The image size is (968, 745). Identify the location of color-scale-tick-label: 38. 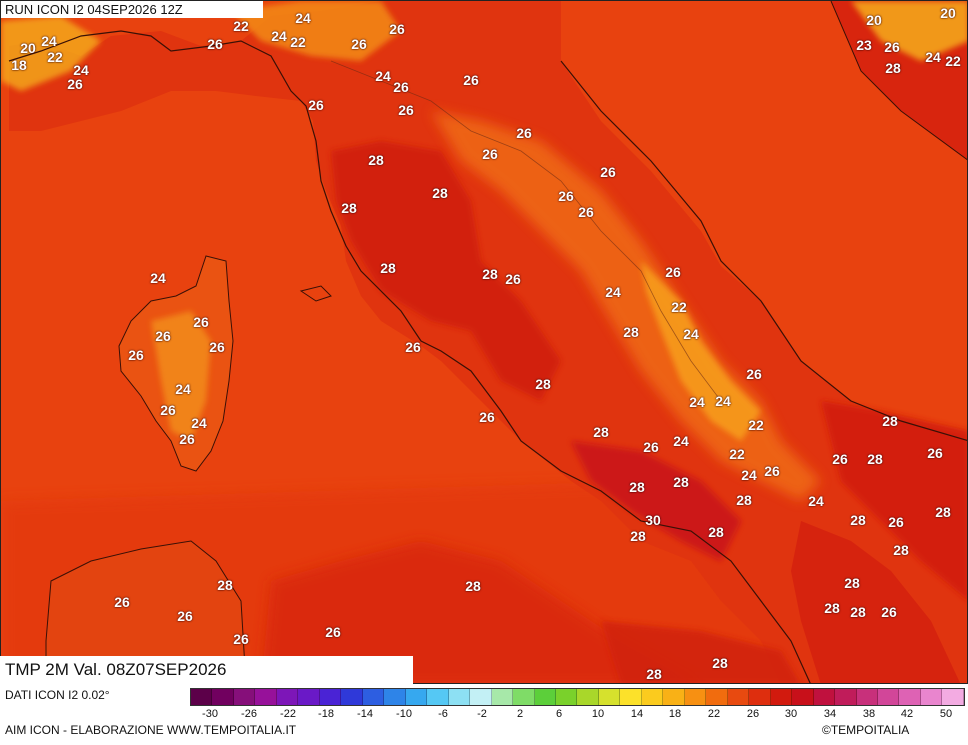
(869, 714).